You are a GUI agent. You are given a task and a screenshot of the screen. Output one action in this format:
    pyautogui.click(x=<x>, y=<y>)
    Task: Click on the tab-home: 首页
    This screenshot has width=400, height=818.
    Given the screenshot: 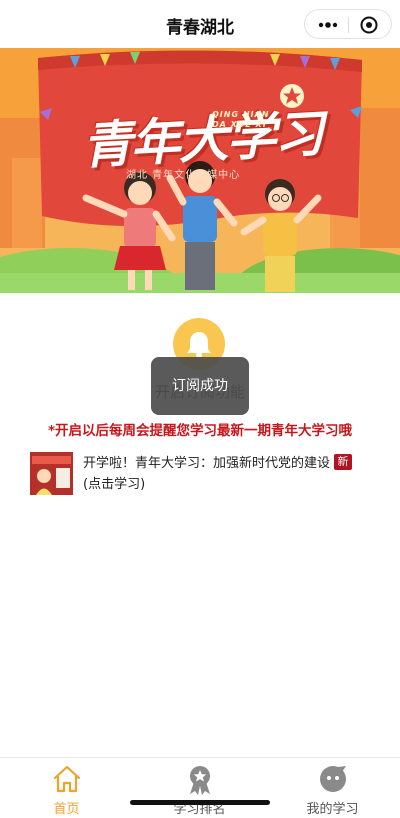 What is the action you would take?
    pyautogui.click(x=66, y=788)
    